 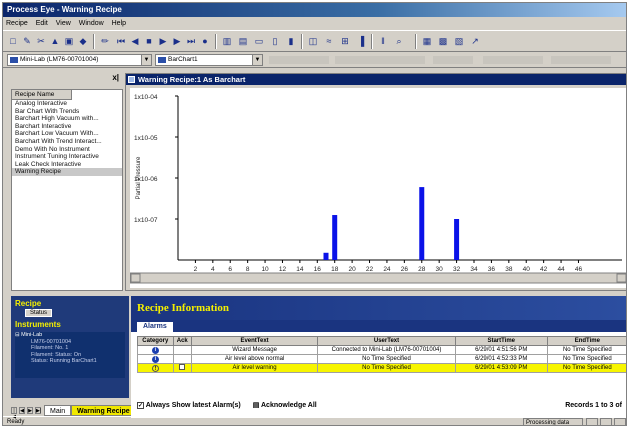 I want to click on warning-icon: !, so click(x=155, y=368).